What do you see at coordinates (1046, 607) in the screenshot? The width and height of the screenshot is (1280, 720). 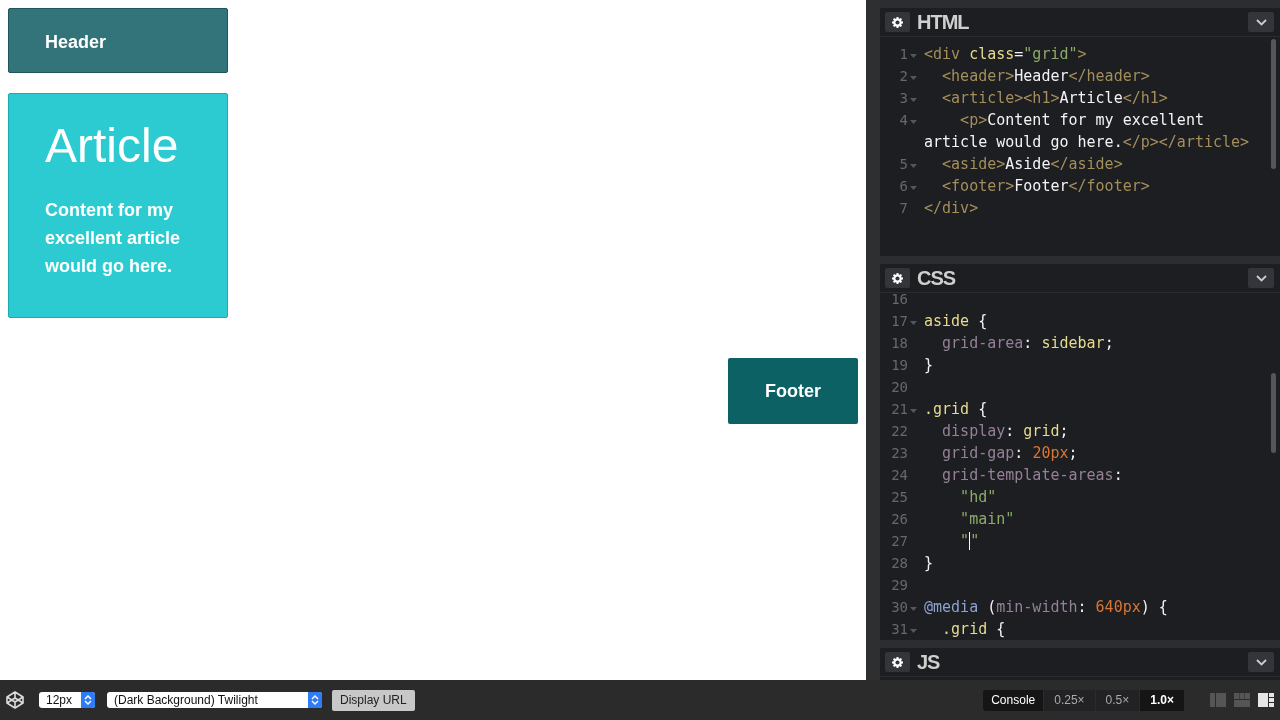 I see `code-line: @media (min-width: 640px) {` at bounding box center [1046, 607].